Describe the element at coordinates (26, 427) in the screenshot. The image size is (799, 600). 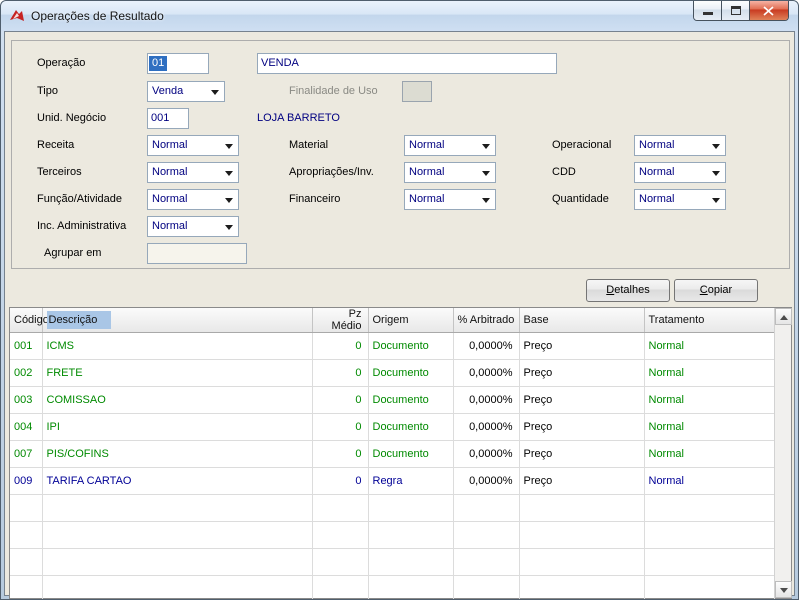
I see `cell-codigo: 004` at that location.